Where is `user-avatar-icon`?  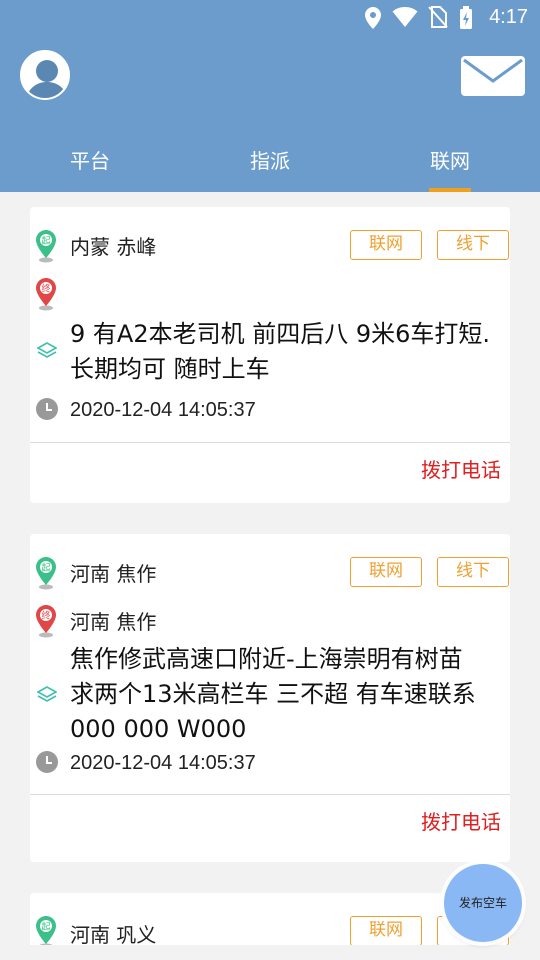 user-avatar-icon is located at coordinates (45, 75).